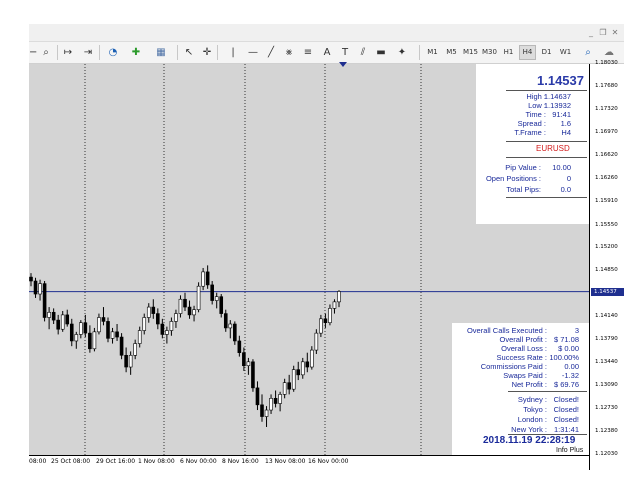 The image size is (640, 494). Describe the element at coordinates (606, 154) in the screenshot. I see `price-axis-label: 1.16620` at that location.